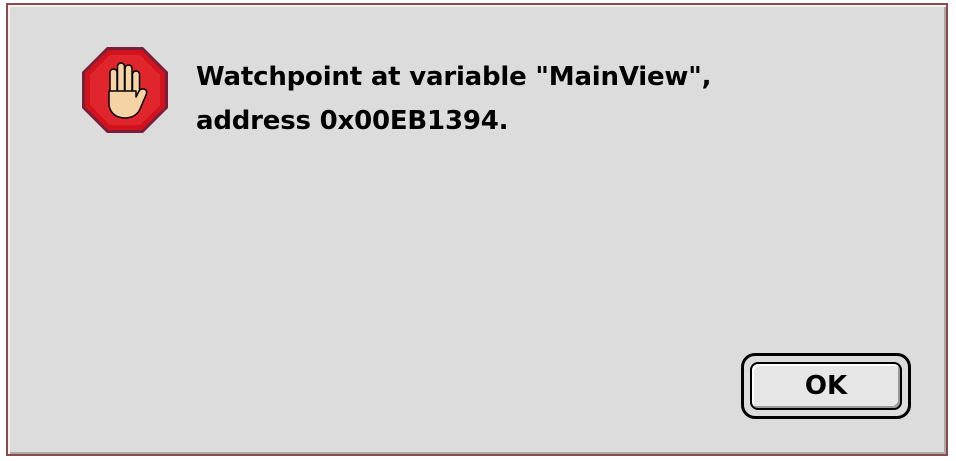  I want to click on ok-button: OK, so click(826, 386).